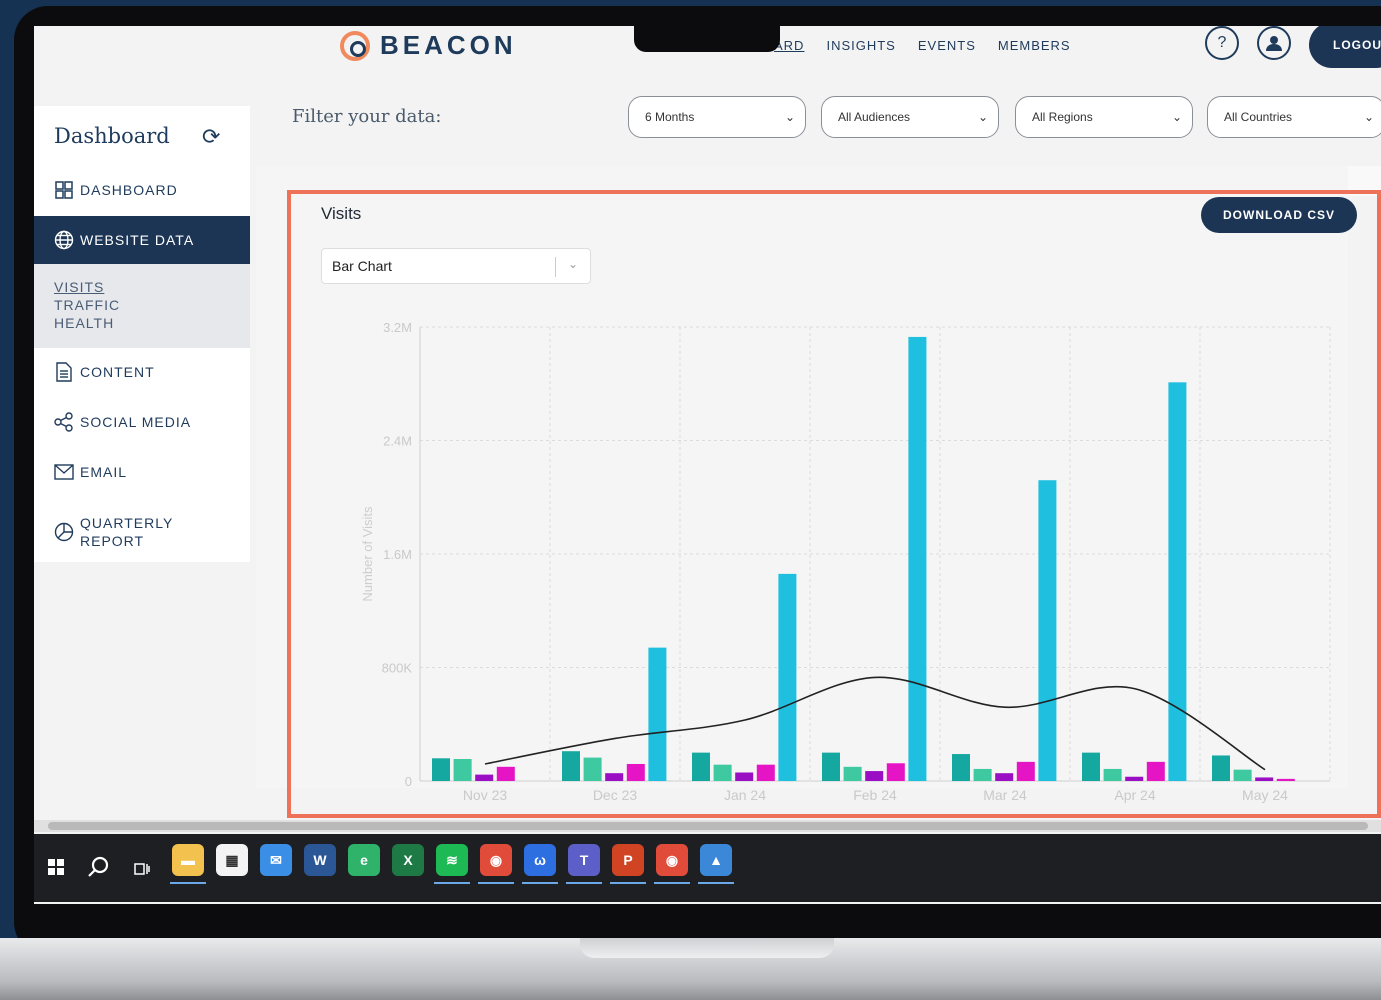 This screenshot has height=1000, width=1381. What do you see at coordinates (232, 860) in the screenshot?
I see `store-icon: ▦` at bounding box center [232, 860].